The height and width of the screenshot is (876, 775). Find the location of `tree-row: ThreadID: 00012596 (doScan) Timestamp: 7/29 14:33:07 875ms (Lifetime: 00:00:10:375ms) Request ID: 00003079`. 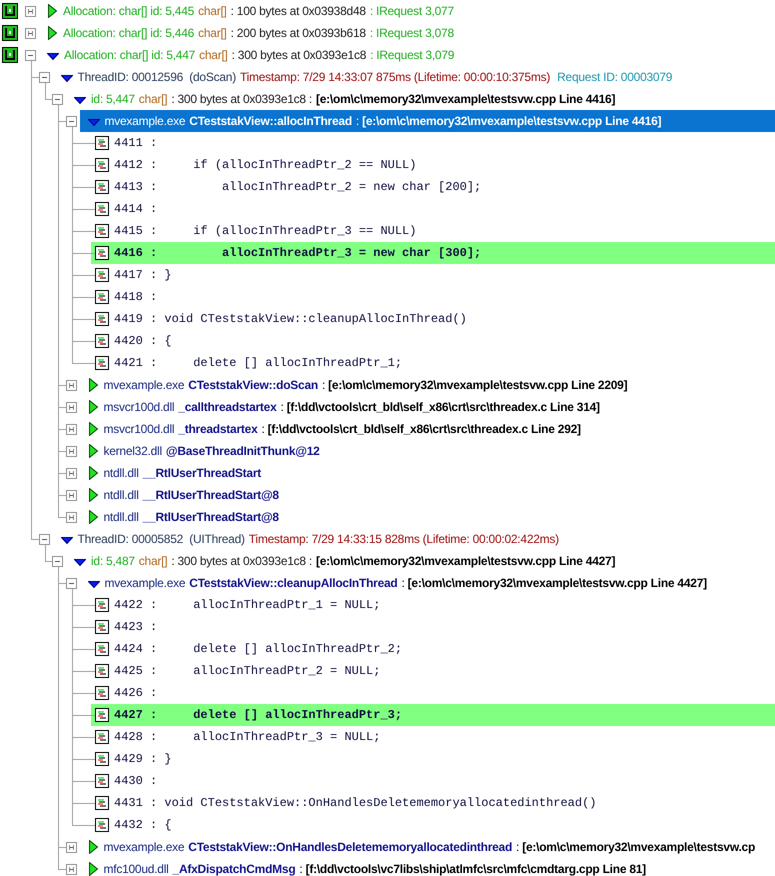

tree-row: ThreadID: 00012596 (doScan) Timestamp: 7/29 14:33:07 875ms (Lifetime: 00:00:10:375ms) Request ID: 00003079 is located at coordinates (413, 77).